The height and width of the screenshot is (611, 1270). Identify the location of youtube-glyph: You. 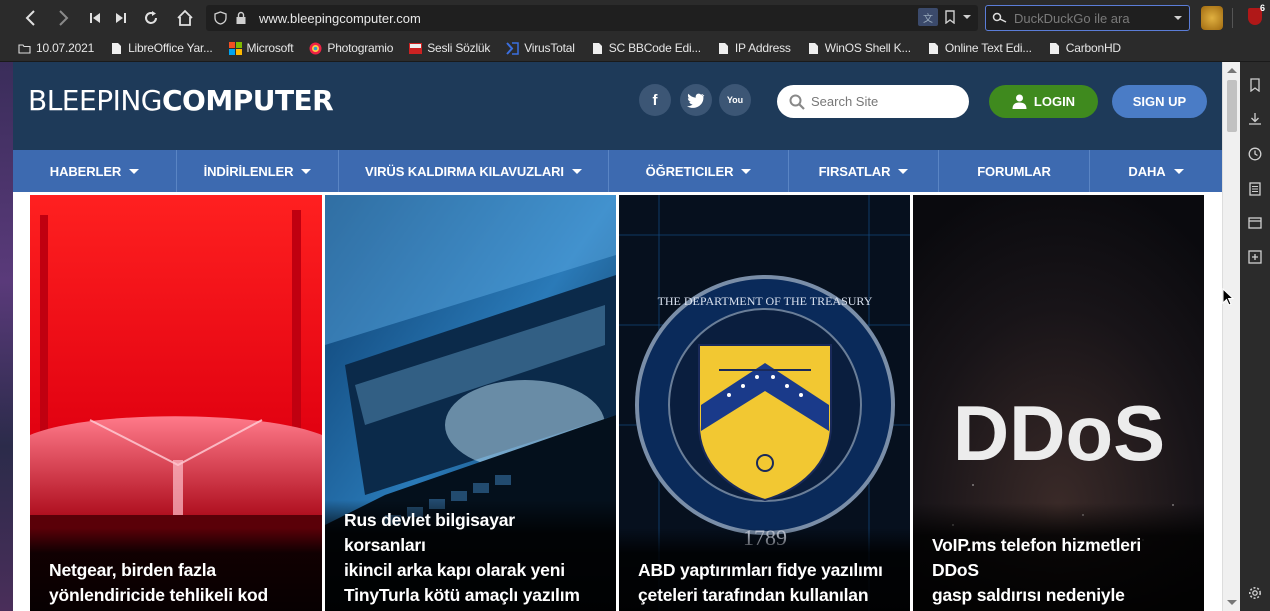
(735, 100).